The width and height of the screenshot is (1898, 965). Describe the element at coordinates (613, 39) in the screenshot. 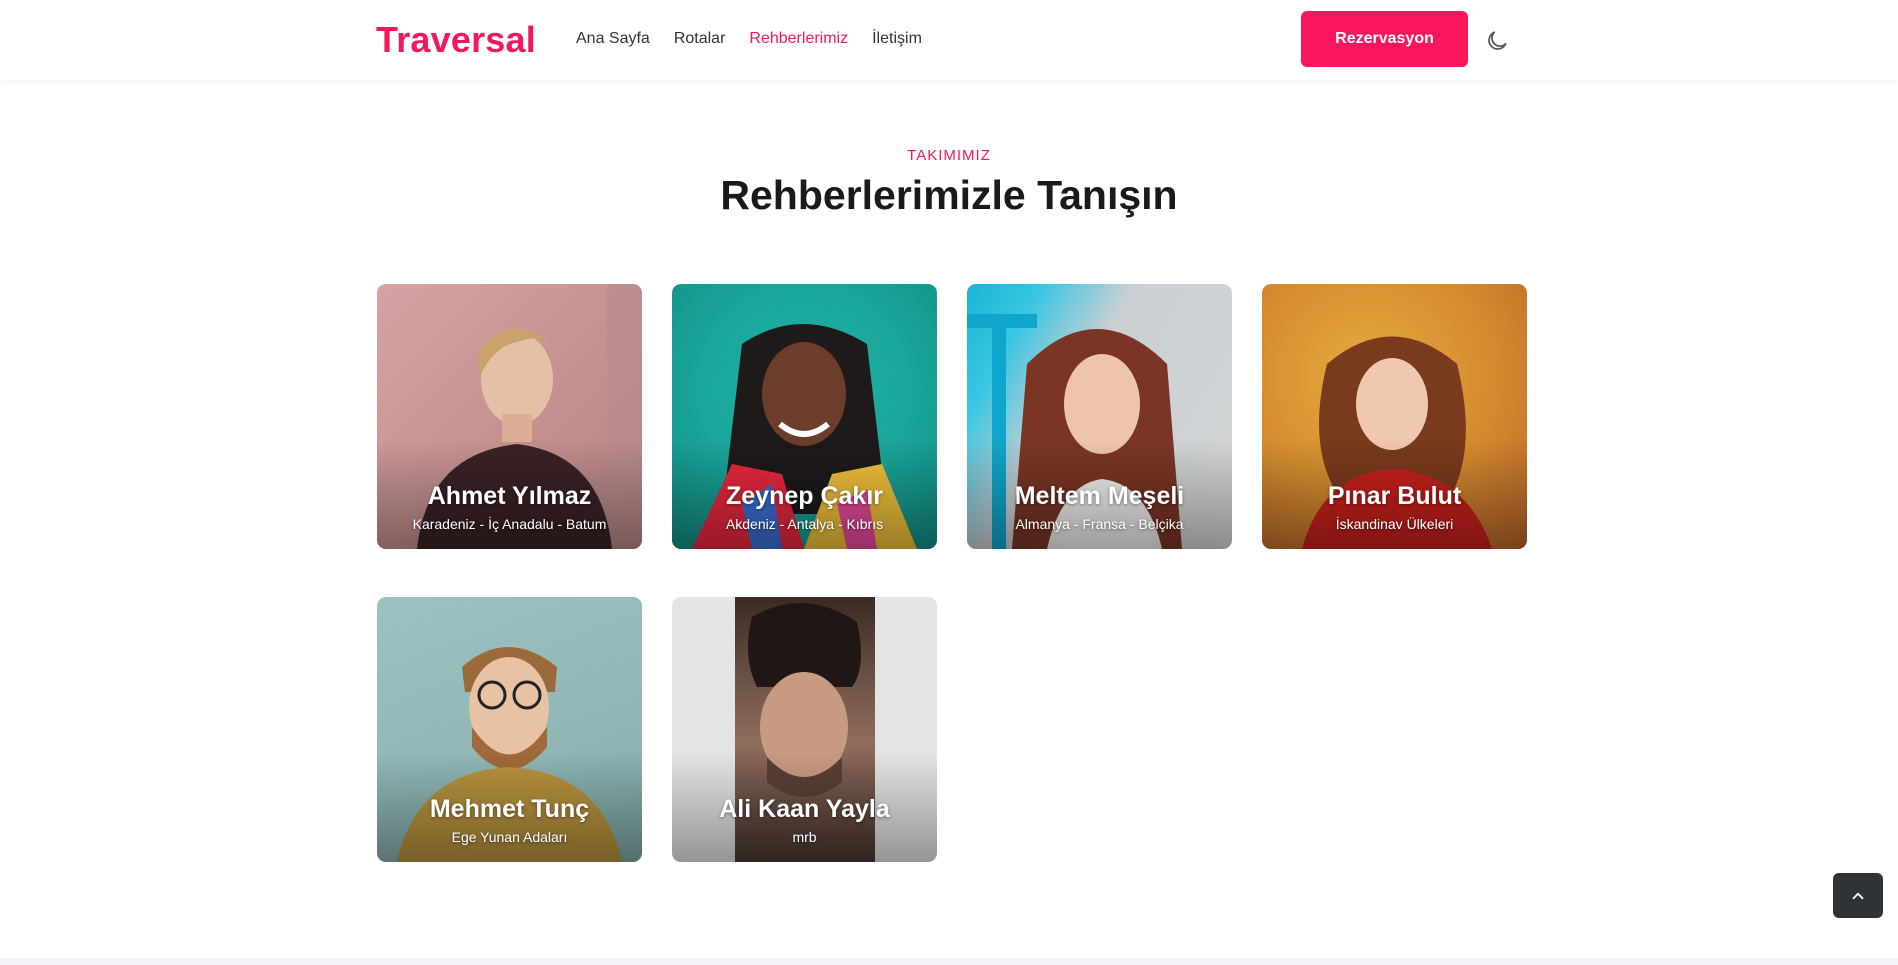

I see `nav-item-ana-sayfa: Ana Sayfa` at that location.